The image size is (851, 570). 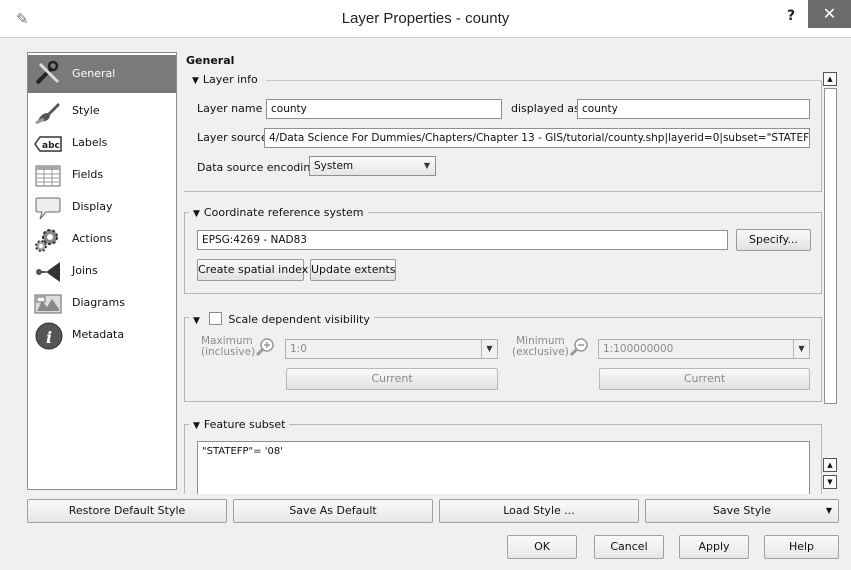 What do you see at coordinates (830, 246) in the screenshot?
I see `scroll-thumb` at bounding box center [830, 246].